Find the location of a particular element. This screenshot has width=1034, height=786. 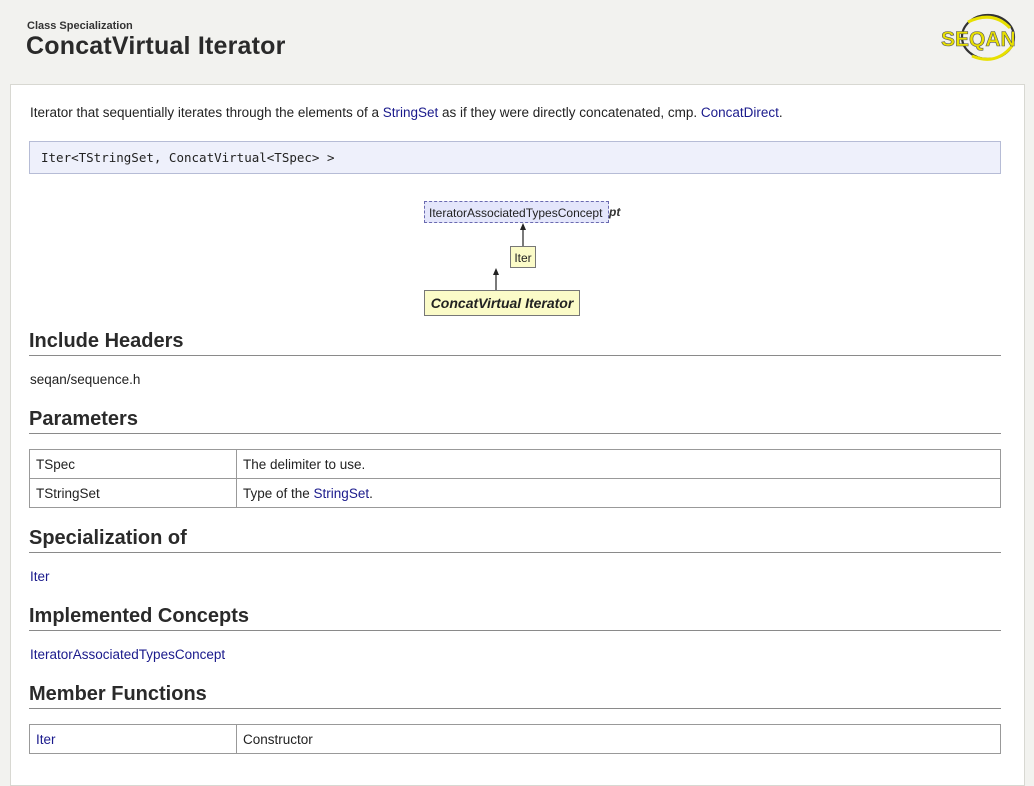

member-functions-table: Iter Constructor is located at coordinates (515, 739).